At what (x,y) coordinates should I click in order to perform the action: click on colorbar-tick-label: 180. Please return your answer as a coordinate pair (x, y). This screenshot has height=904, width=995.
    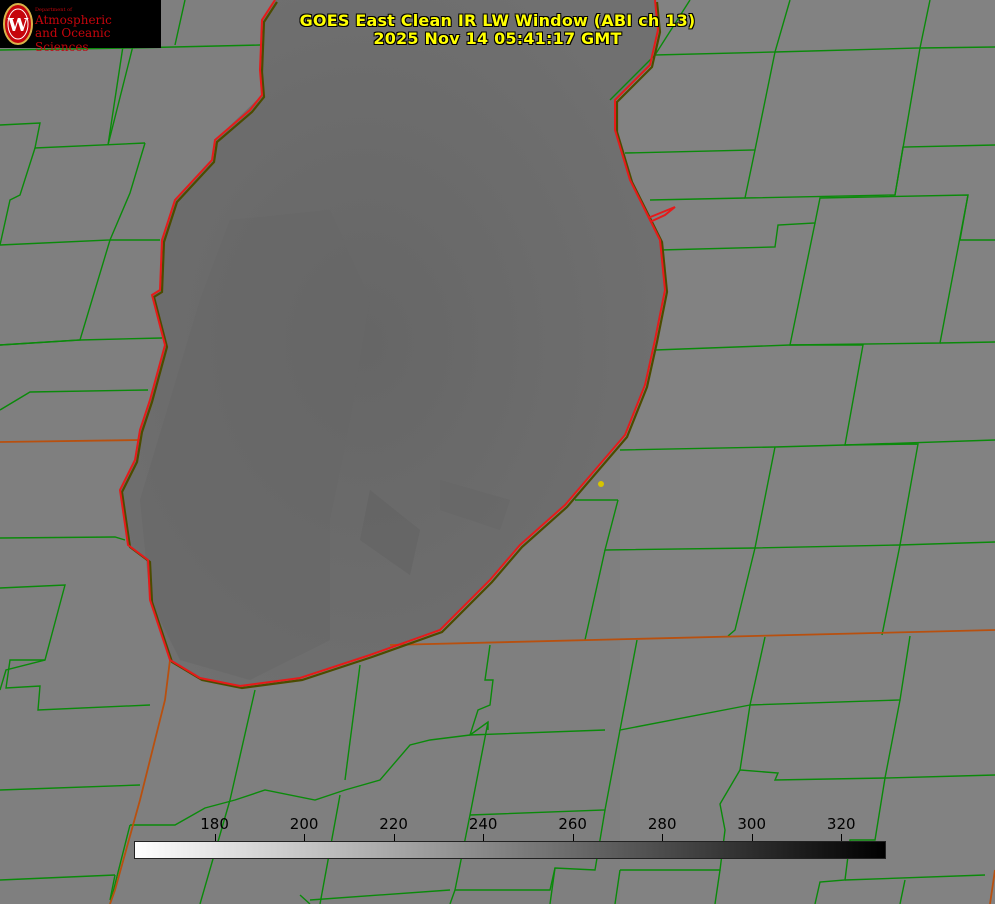
    Looking at the image, I should click on (214, 824).